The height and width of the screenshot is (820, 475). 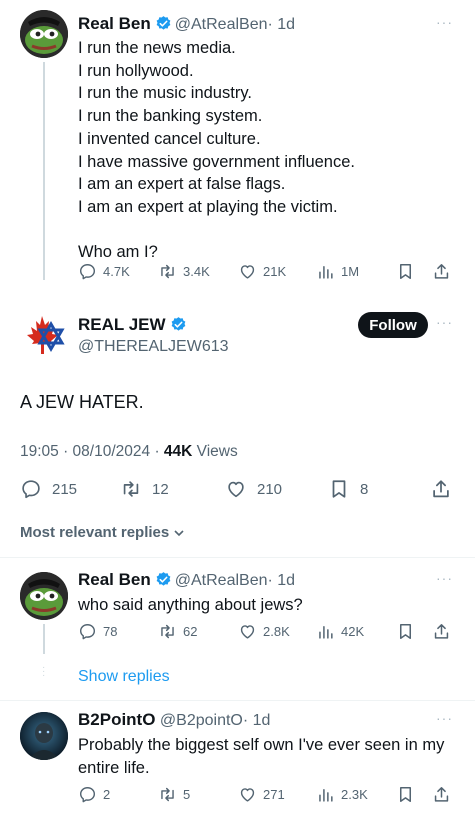 What do you see at coordinates (169, 138) in the screenshot?
I see `tweet-line: I invented cancel culture.` at bounding box center [169, 138].